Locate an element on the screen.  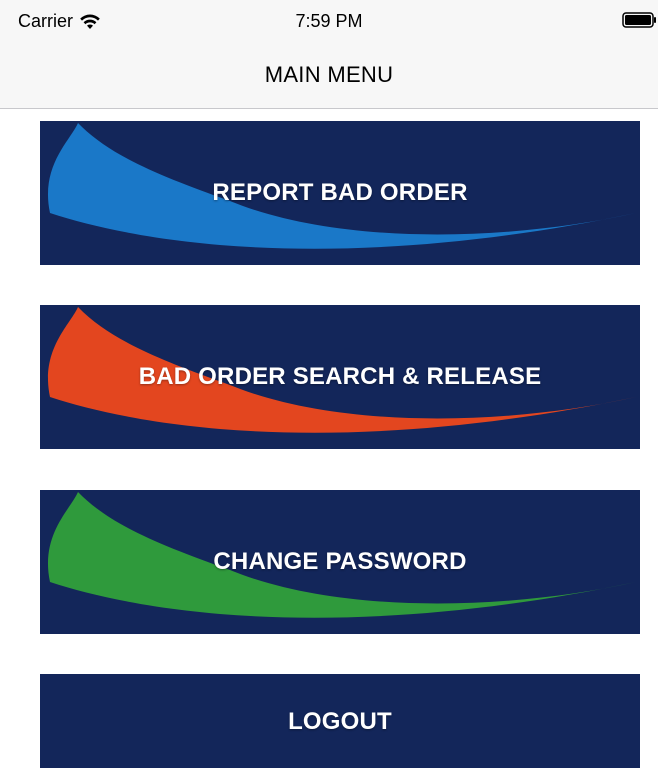
page-title: MAIN MENU is located at coordinates (329, 74).